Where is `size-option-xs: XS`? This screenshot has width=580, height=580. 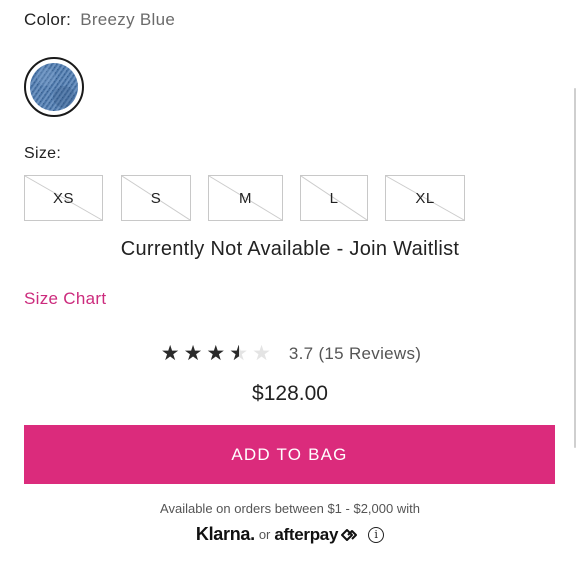 size-option-xs: XS is located at coordinates (63, 198).